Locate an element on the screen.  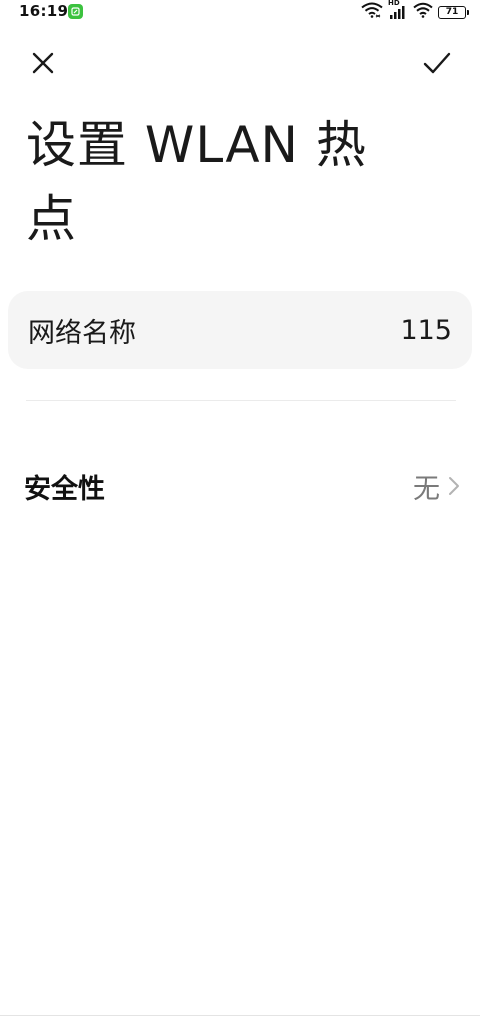
wifi-icon is located at coordinates (423, 12).